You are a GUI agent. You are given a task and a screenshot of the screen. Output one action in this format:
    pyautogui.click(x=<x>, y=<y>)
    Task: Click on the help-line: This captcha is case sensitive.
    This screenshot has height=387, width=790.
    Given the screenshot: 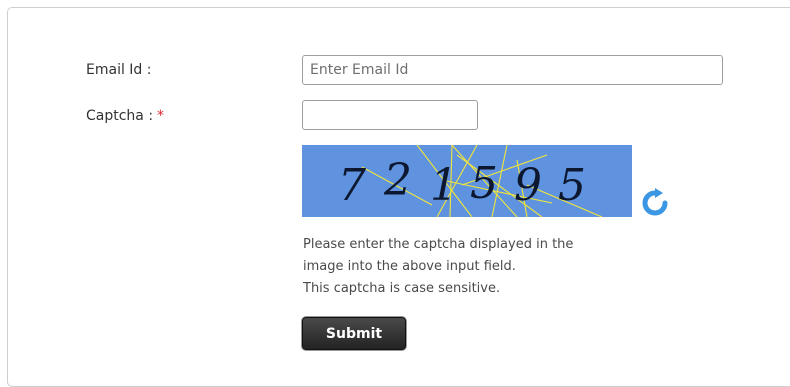 What is the action you would take?
    pyautogui.click(x=402, y=288)
    